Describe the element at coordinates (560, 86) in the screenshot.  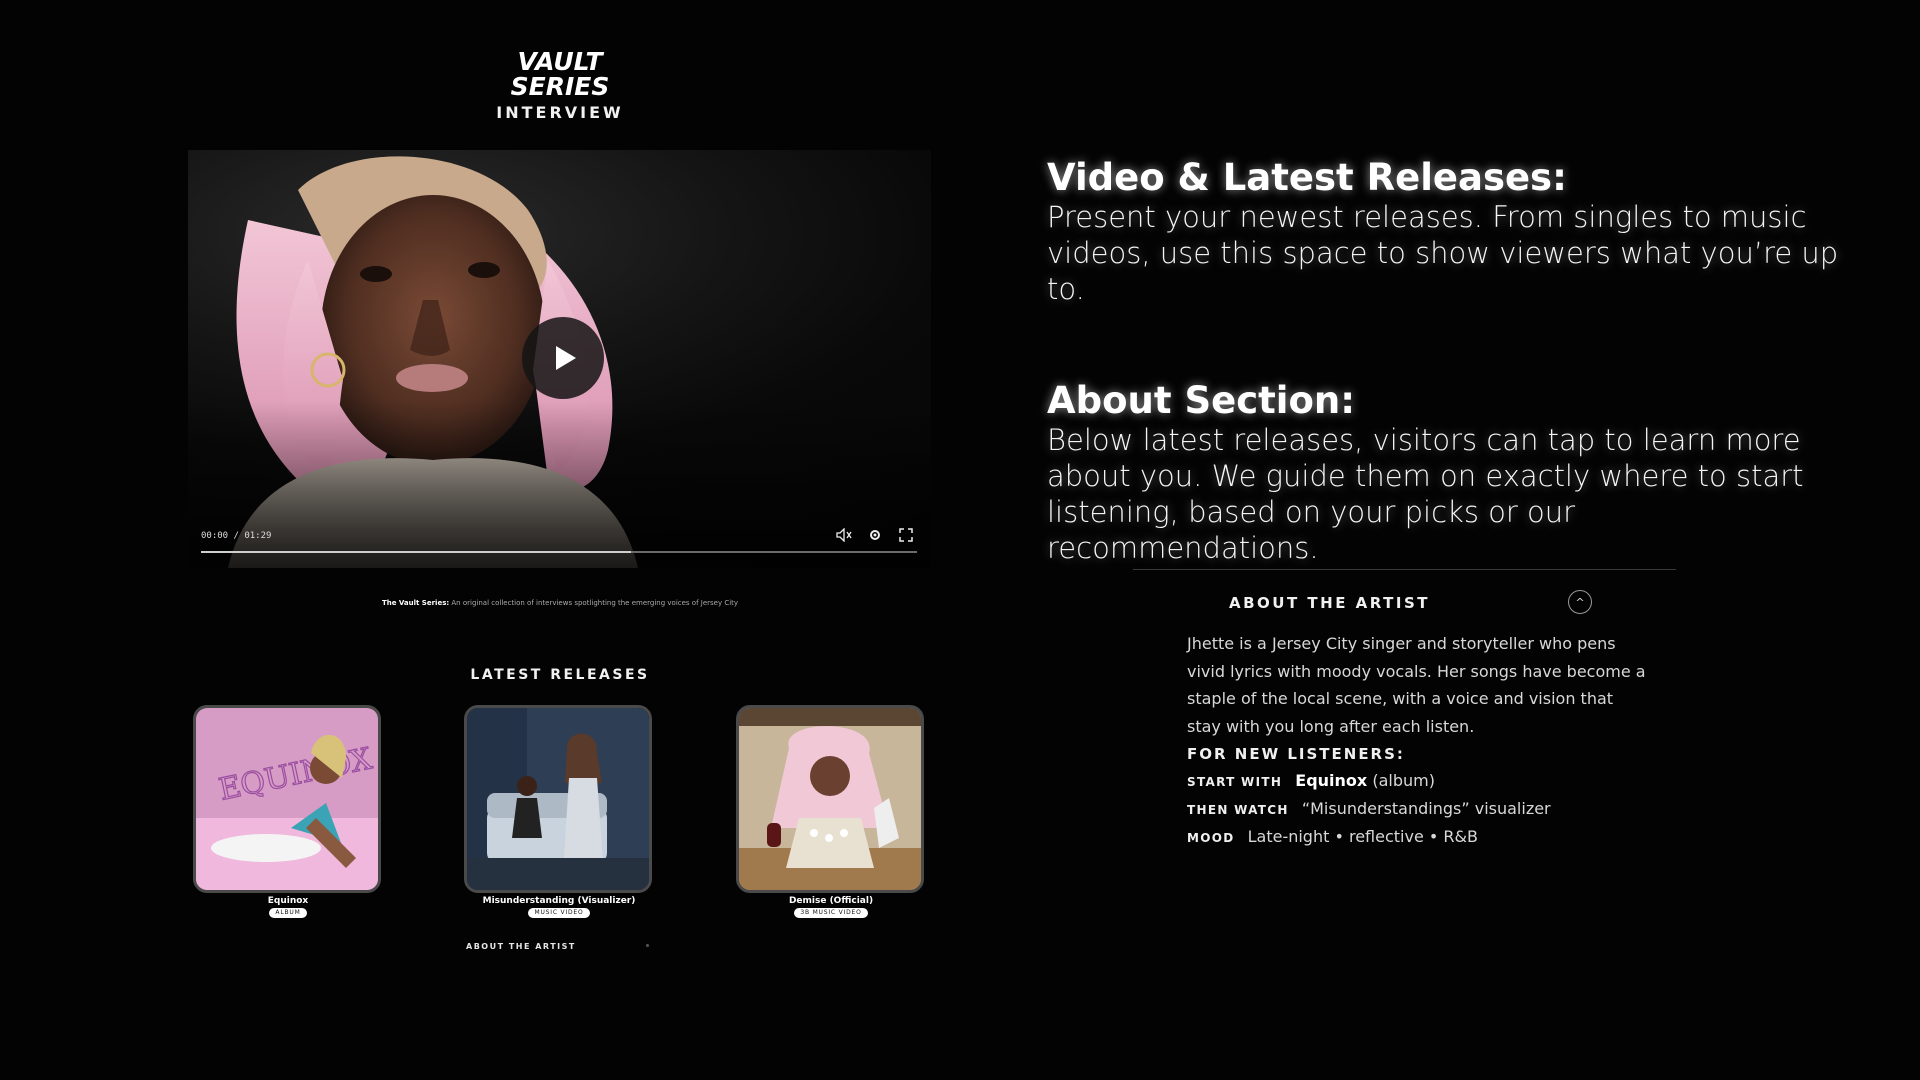
I see `logo-line-2: SERIES` at that location.